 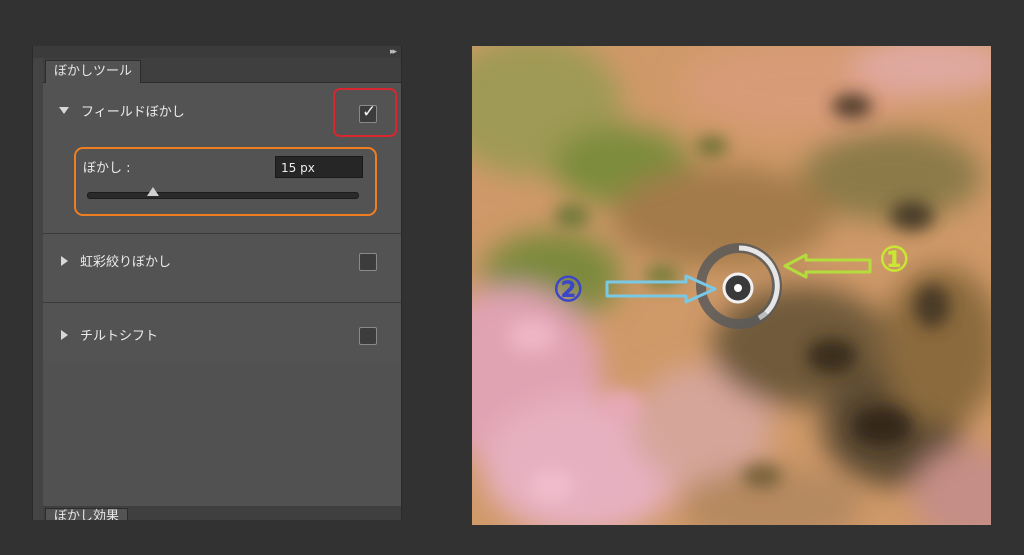 I want to click on section-iris-blur: 虹彩絞りぼかし, so click(x=222, y=268).